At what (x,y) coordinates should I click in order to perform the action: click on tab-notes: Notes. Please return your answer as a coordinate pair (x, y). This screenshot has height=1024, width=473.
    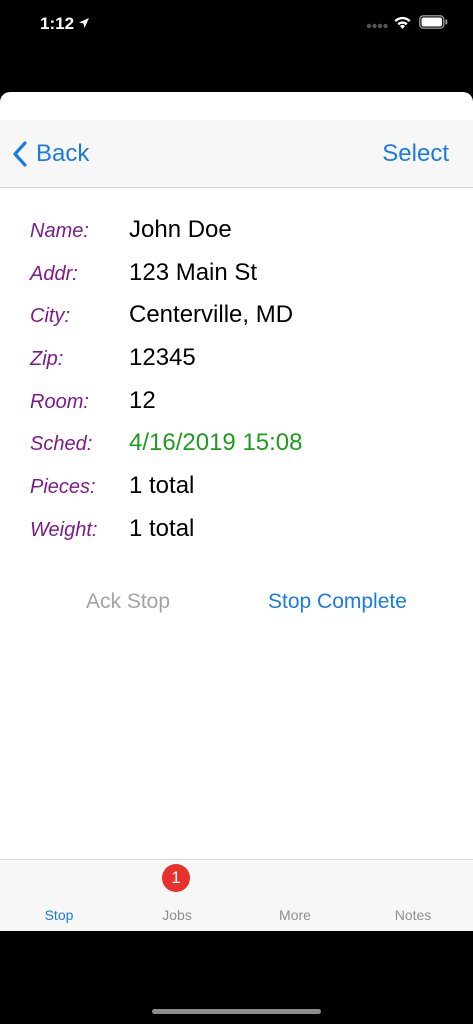
    Looking at the image, I should click on (413, 895).